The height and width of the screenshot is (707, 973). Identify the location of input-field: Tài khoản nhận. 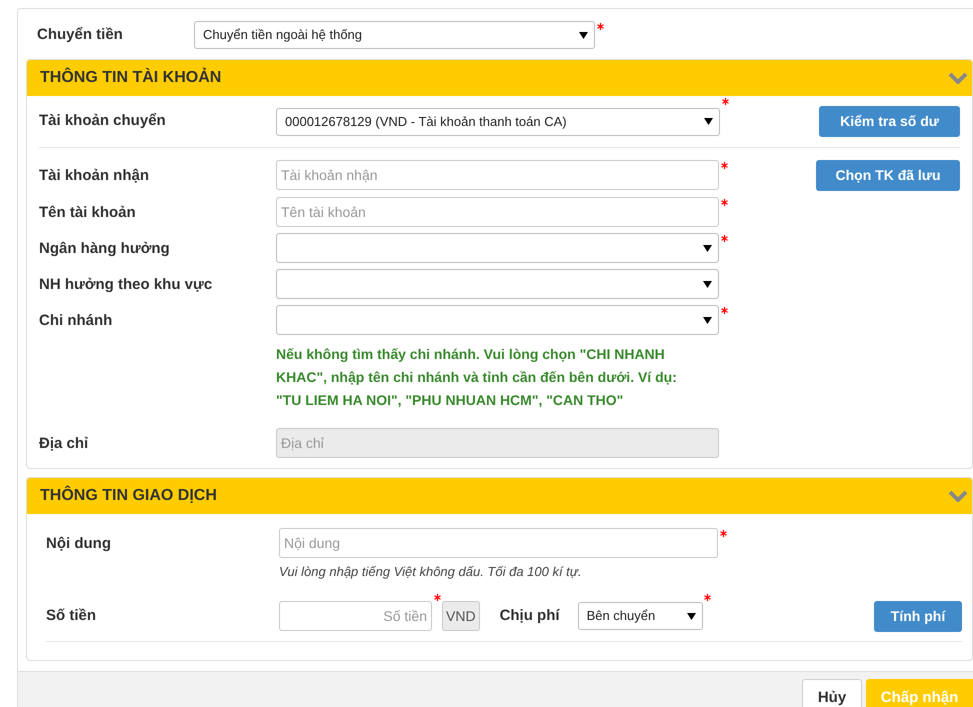
(497, 175).